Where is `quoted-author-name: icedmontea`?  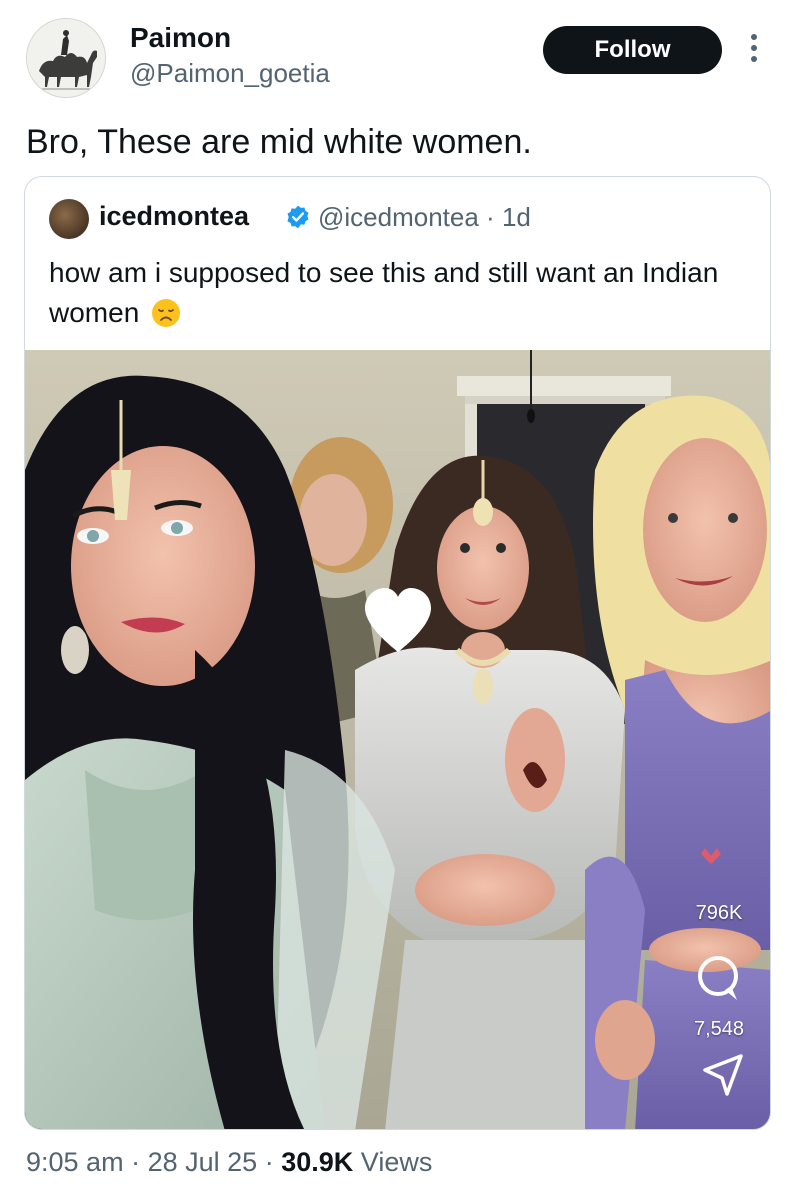
quoted-author-name: icedmontea is located at coordinates (174, 216).